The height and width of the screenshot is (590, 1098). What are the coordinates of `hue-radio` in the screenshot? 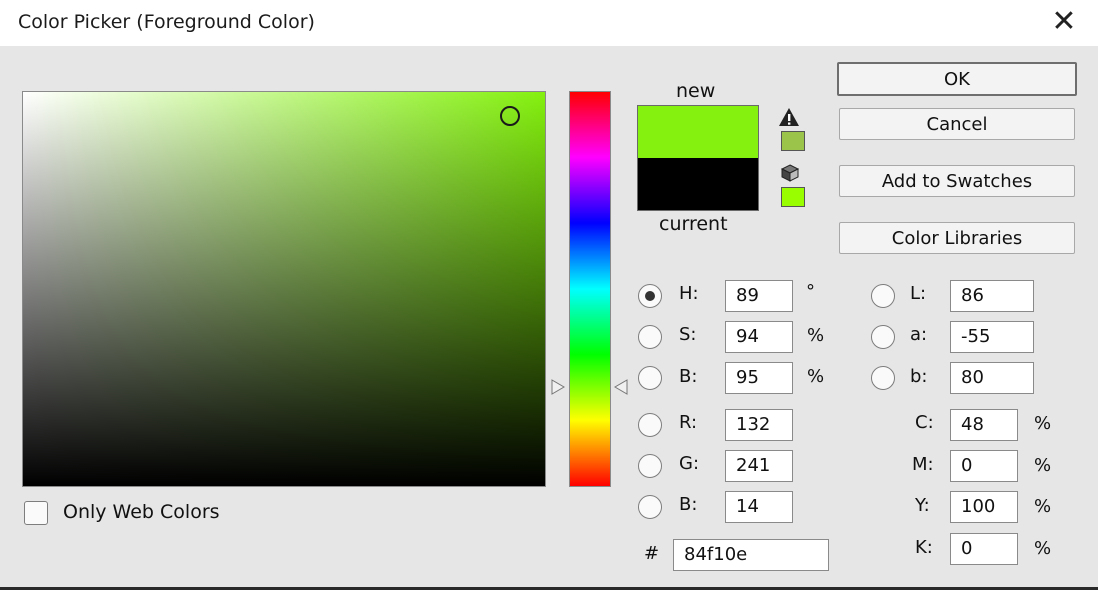 It's located at (650, 296).